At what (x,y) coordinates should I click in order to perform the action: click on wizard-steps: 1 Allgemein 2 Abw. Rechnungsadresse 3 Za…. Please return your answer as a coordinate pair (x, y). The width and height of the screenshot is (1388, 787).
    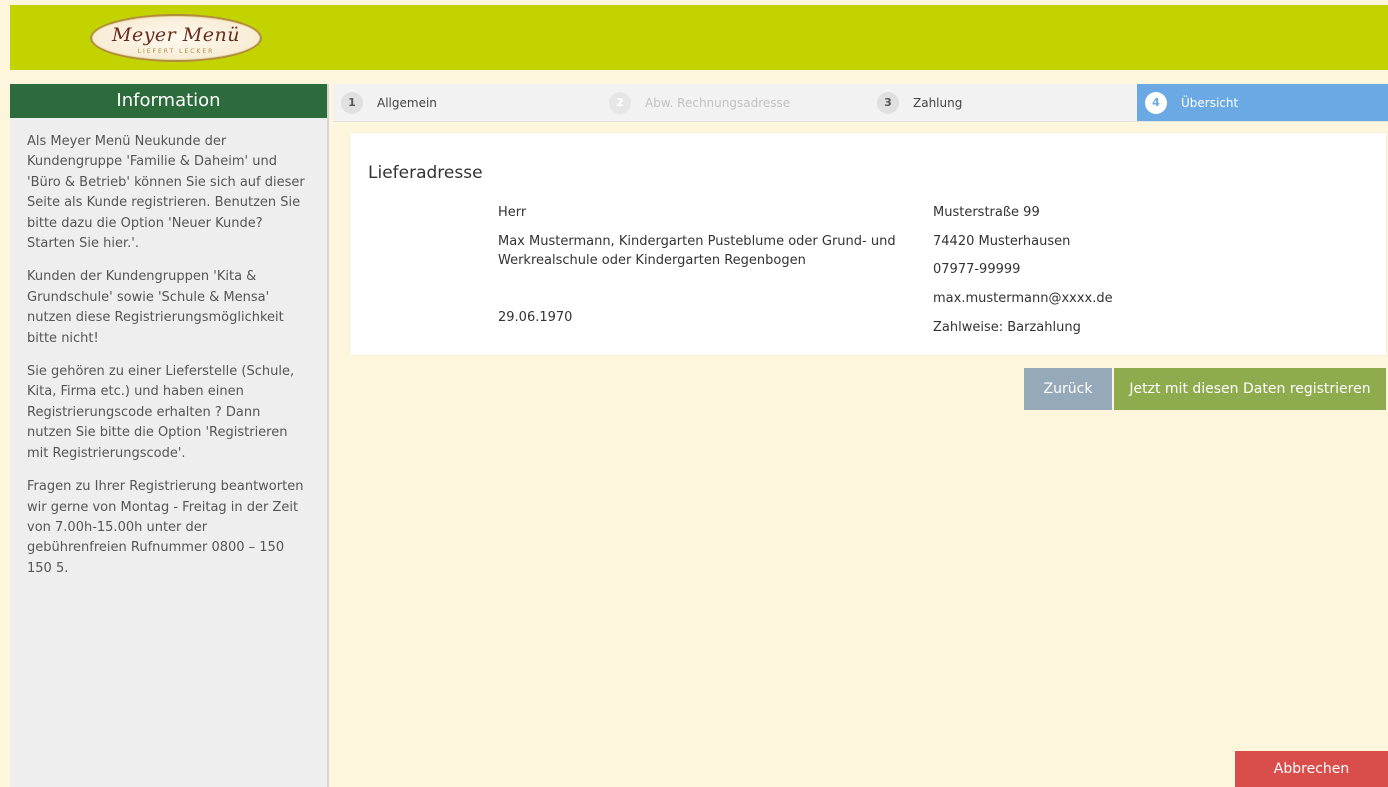
    Looking at the image, I should click on (860, 103).